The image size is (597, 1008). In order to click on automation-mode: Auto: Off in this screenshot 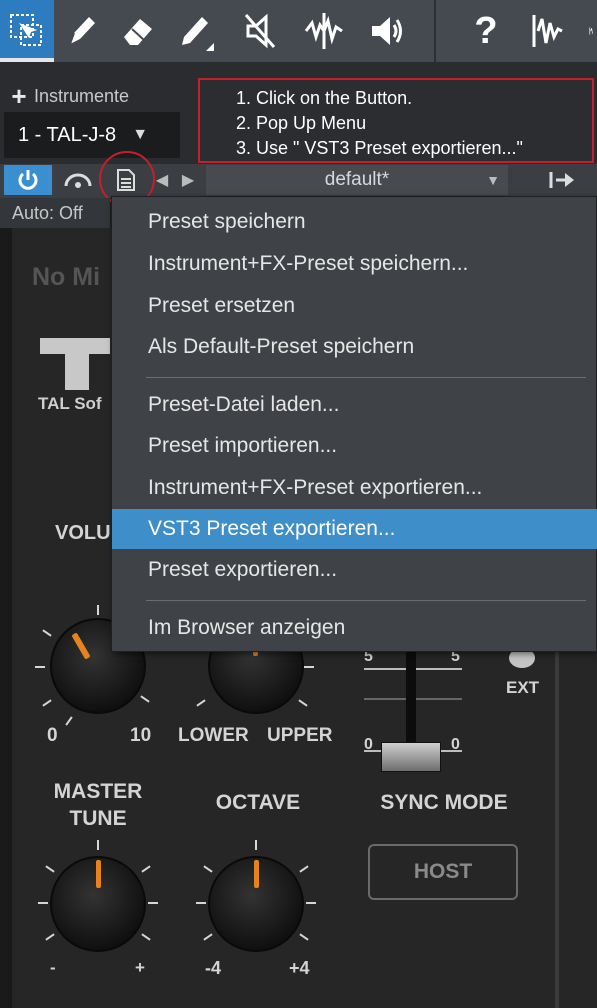, I will do `click(55, 213)`.